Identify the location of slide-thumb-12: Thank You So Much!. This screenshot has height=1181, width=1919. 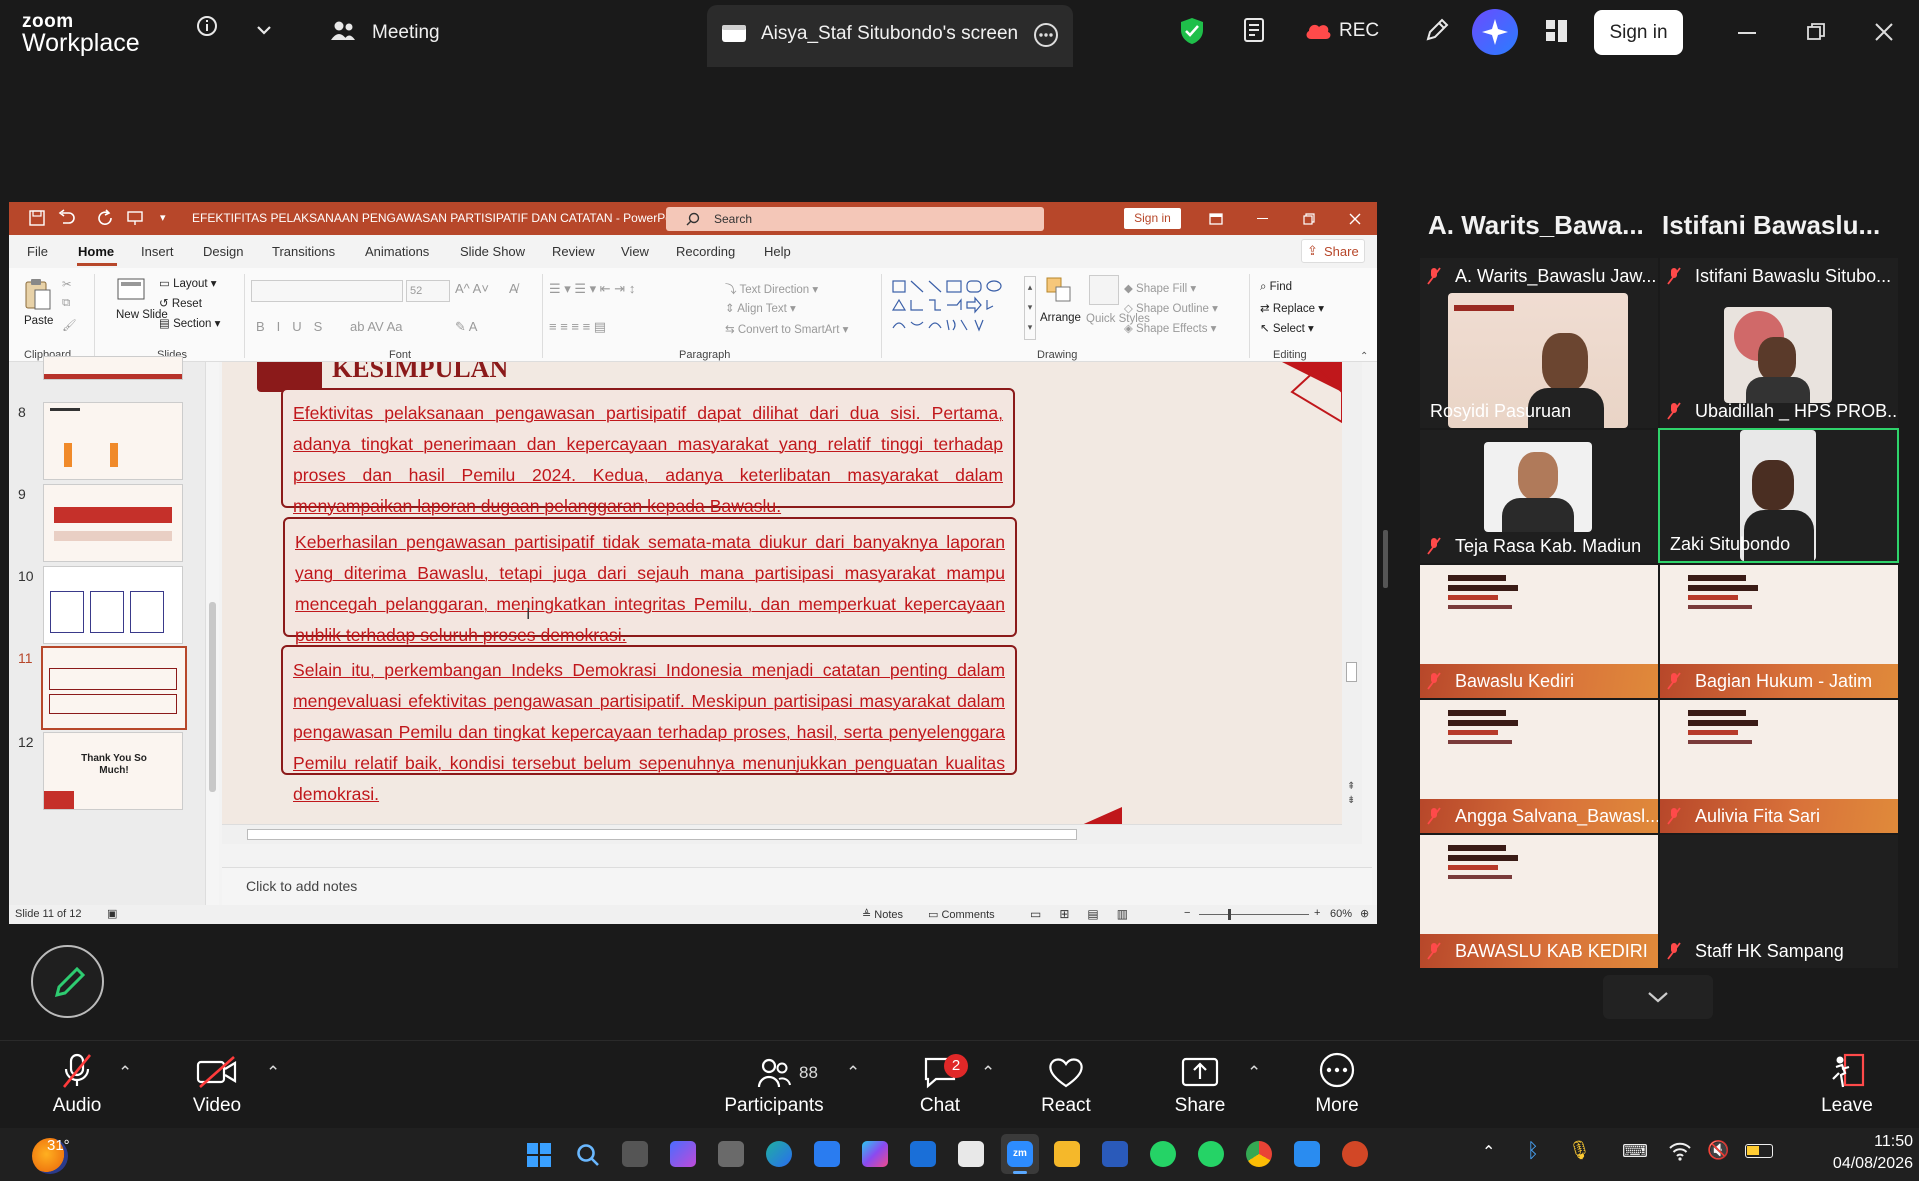
(113, 771).